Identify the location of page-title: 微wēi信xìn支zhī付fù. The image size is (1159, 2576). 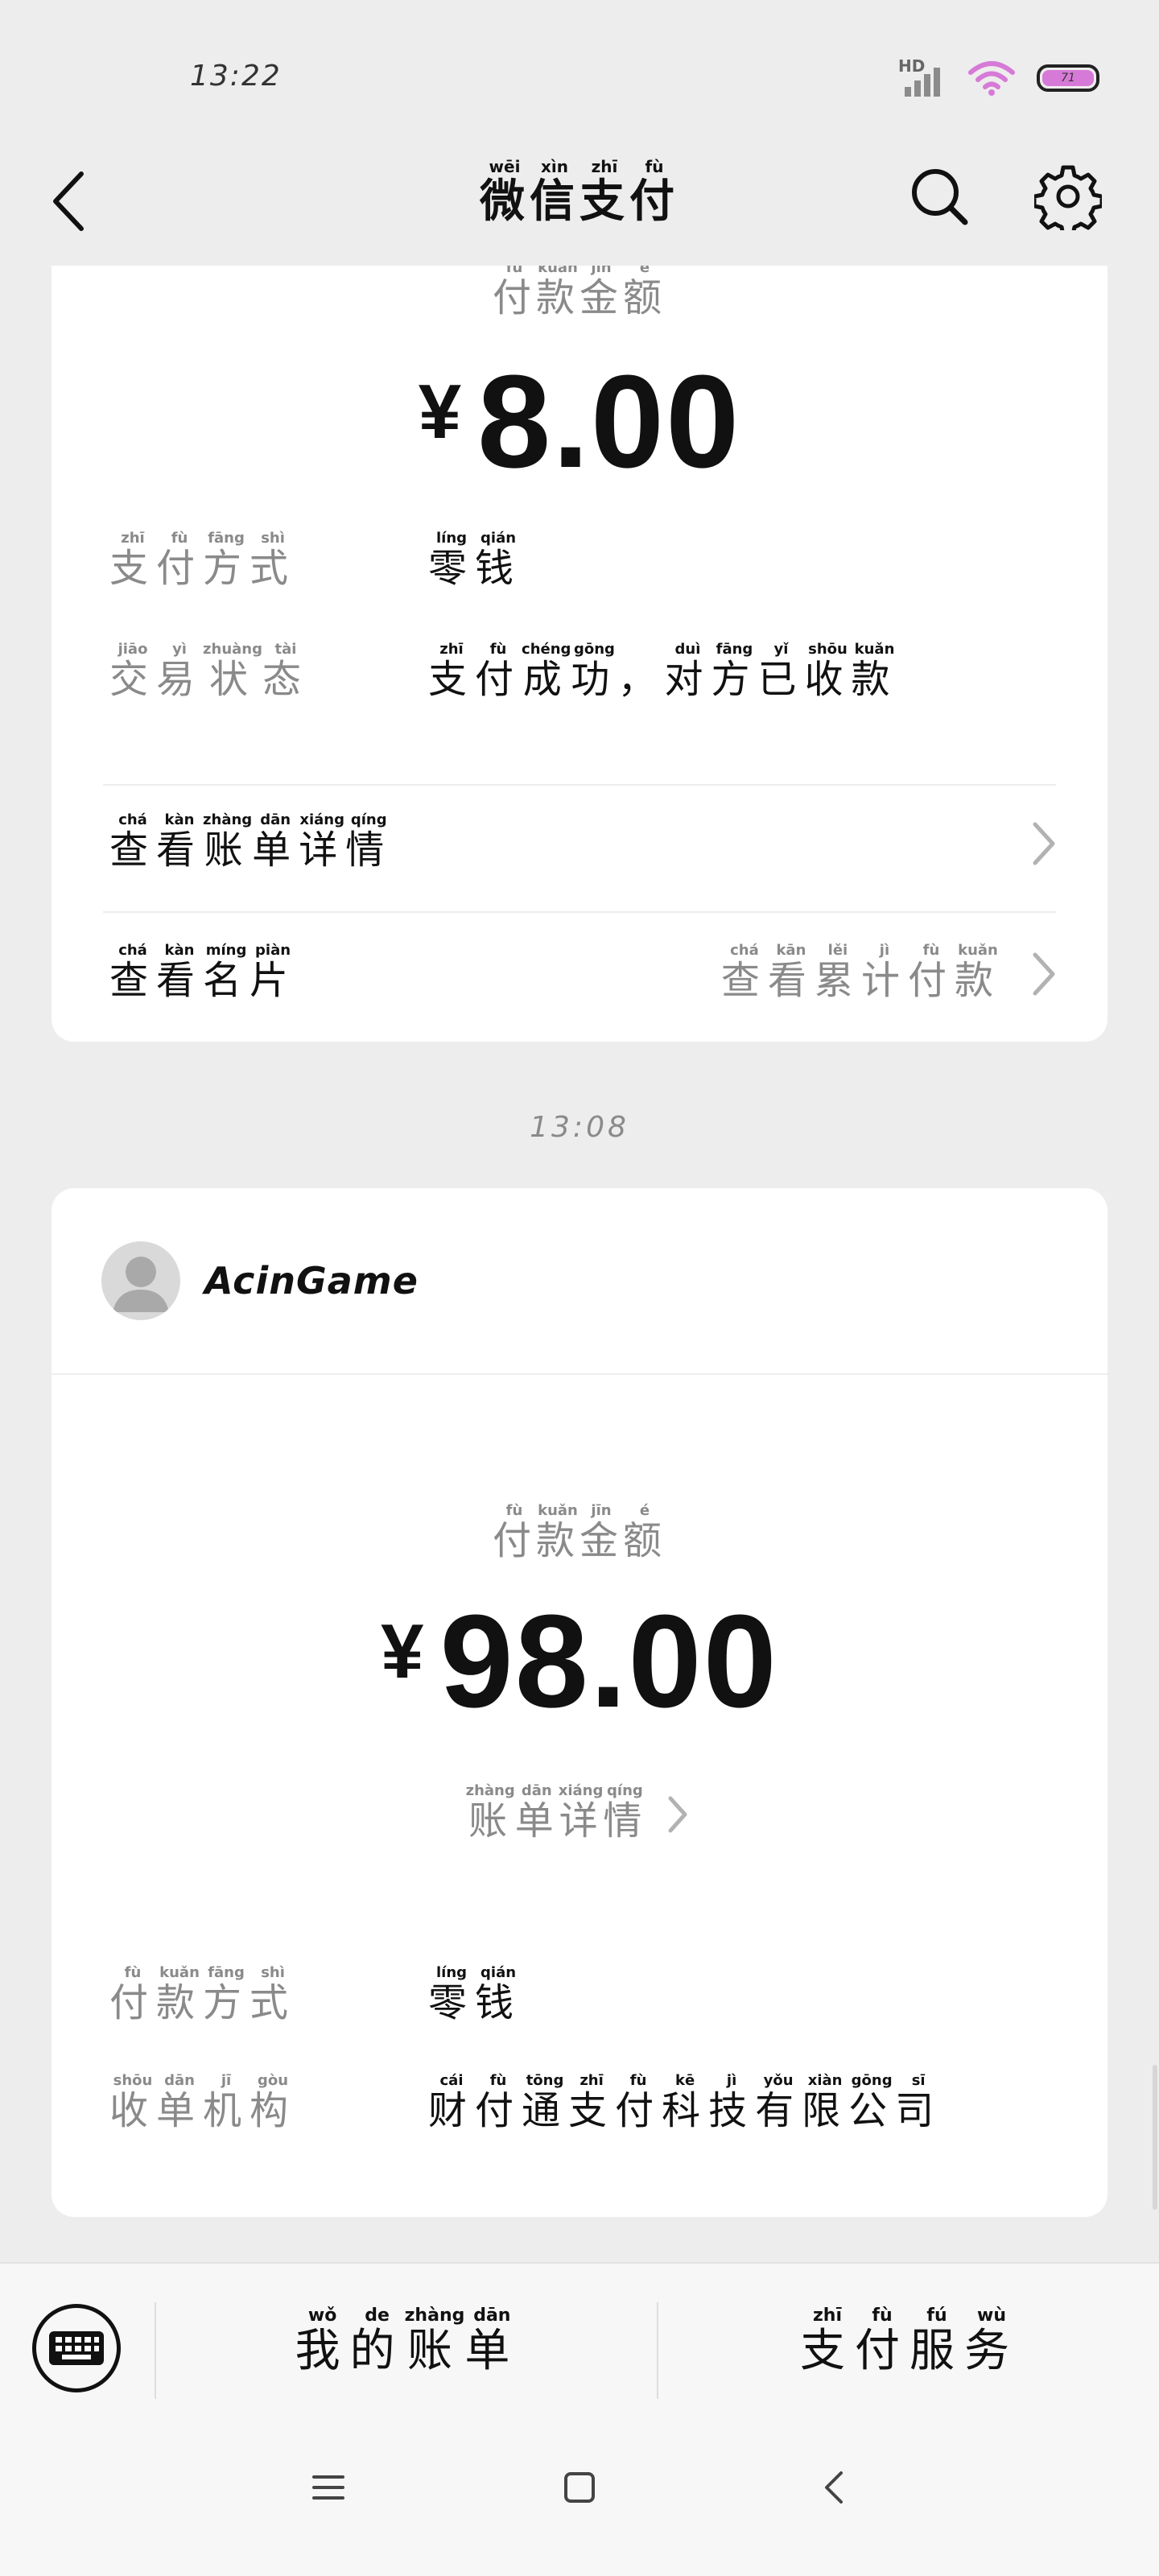
(579, 193).